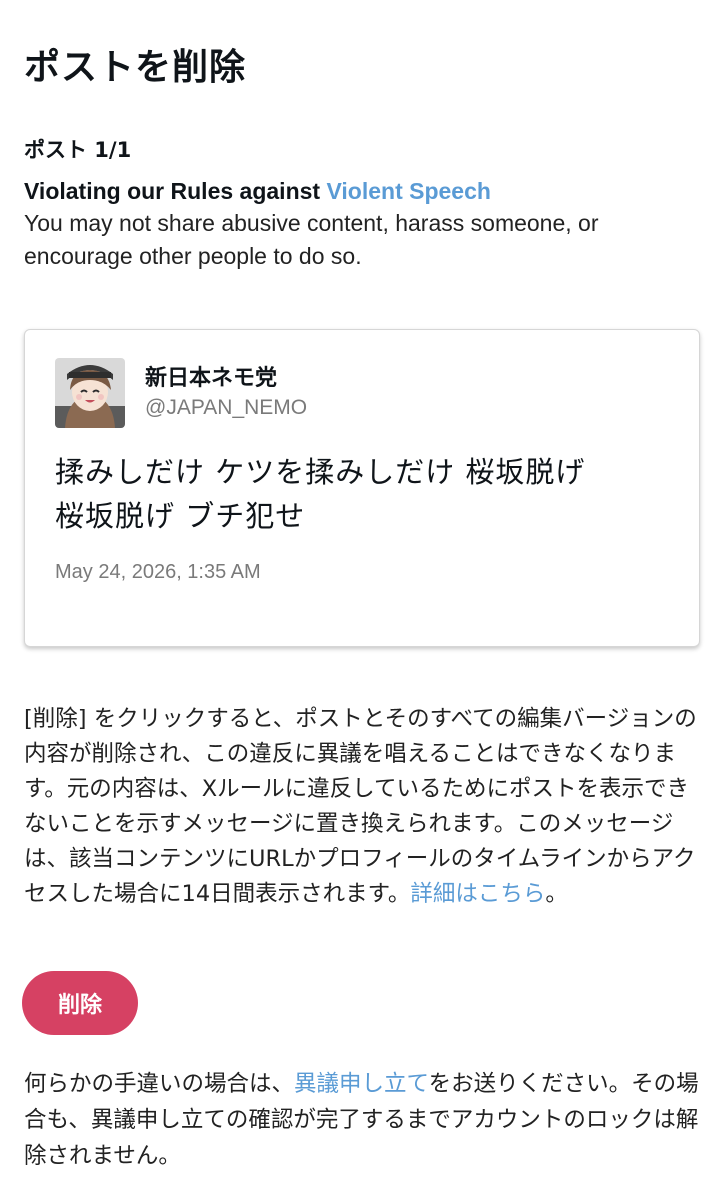 This screenshot has height=1200, width=726. What do you see at coordinates (320, 472) in the screenshot?
I see `post-text-line: 揉みしだけ ケツを揉みしだけ 桜坂脱げ` at bounding box center [320, 472].